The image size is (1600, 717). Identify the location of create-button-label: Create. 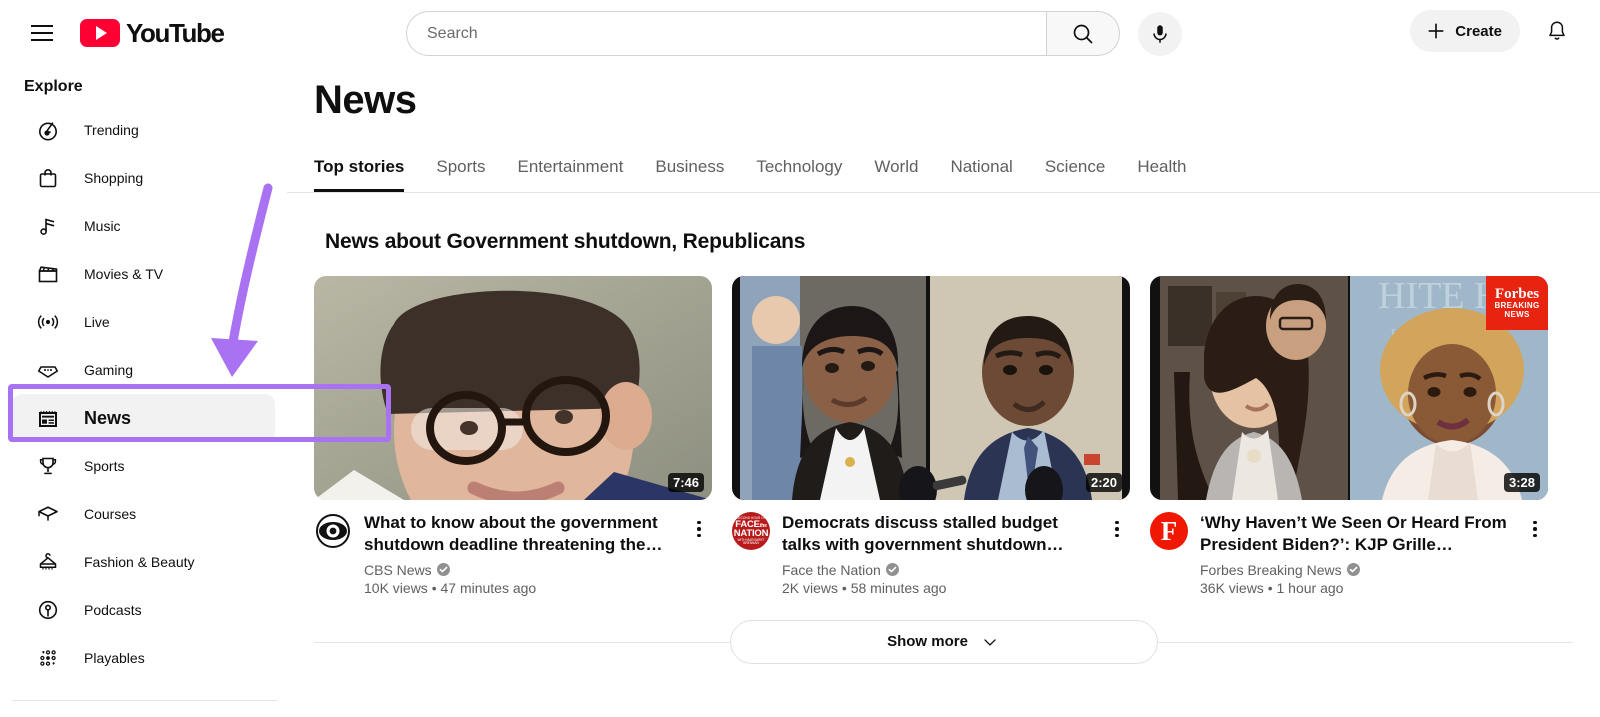
(1478, 31).